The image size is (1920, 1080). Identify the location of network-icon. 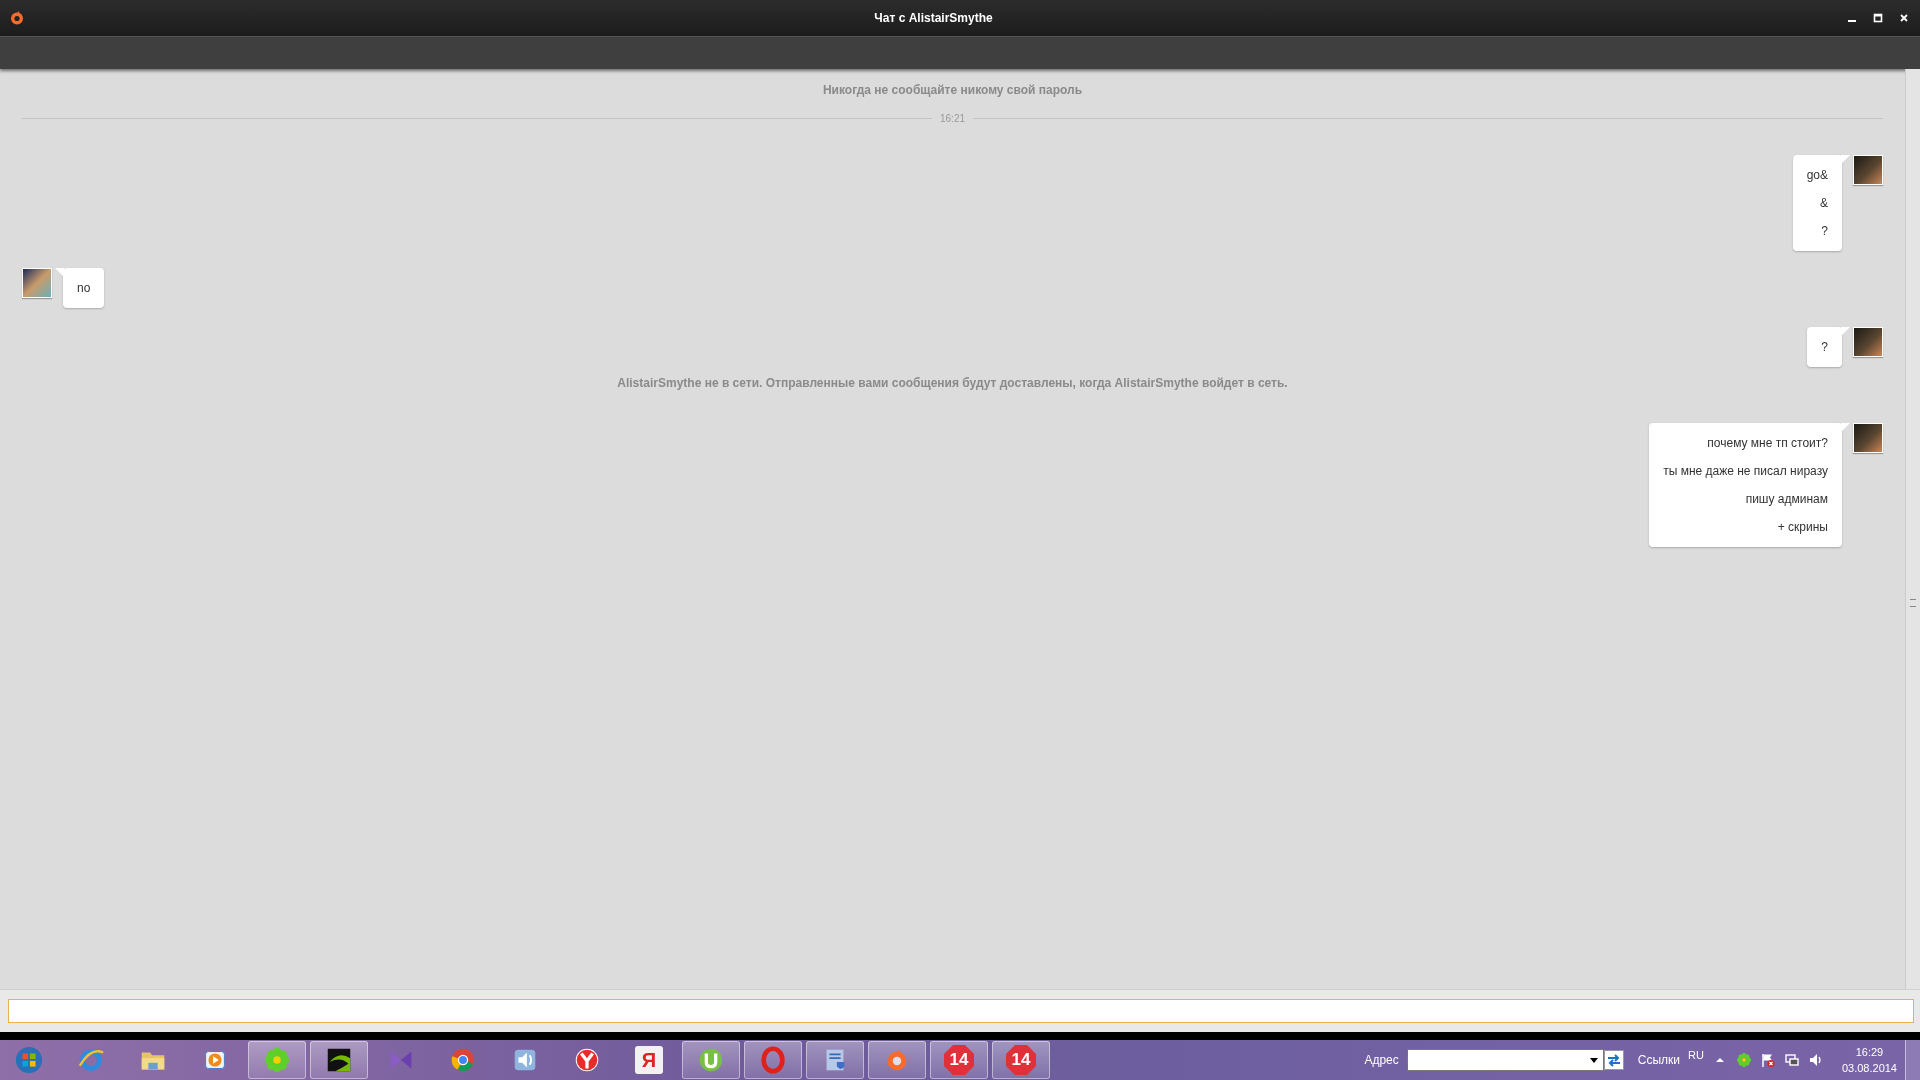
(1791, 1060).